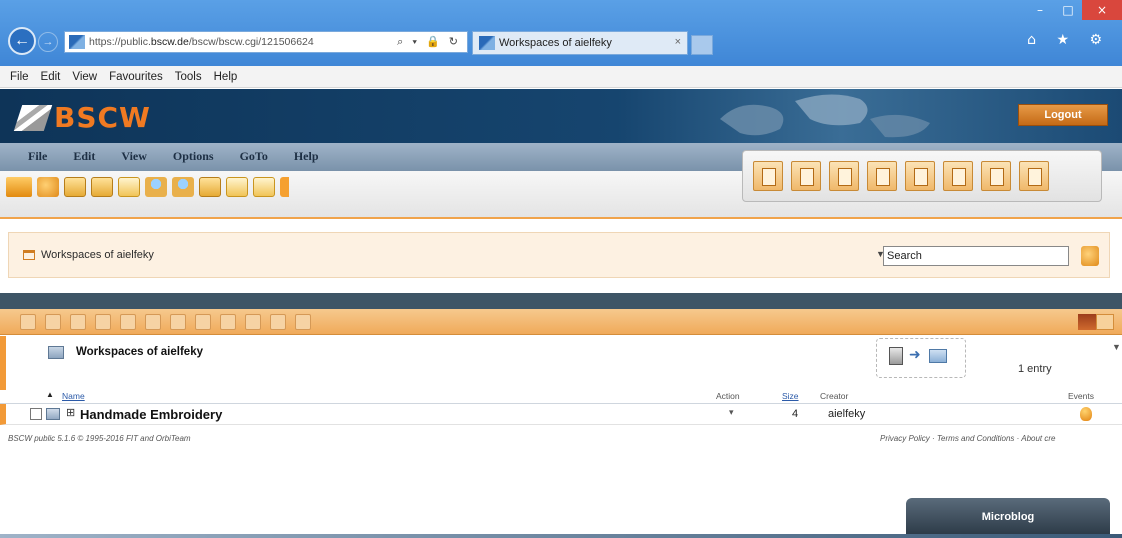 This screenshot has width=1122, height=538. I want to click on send-icon, so click(278, 322).